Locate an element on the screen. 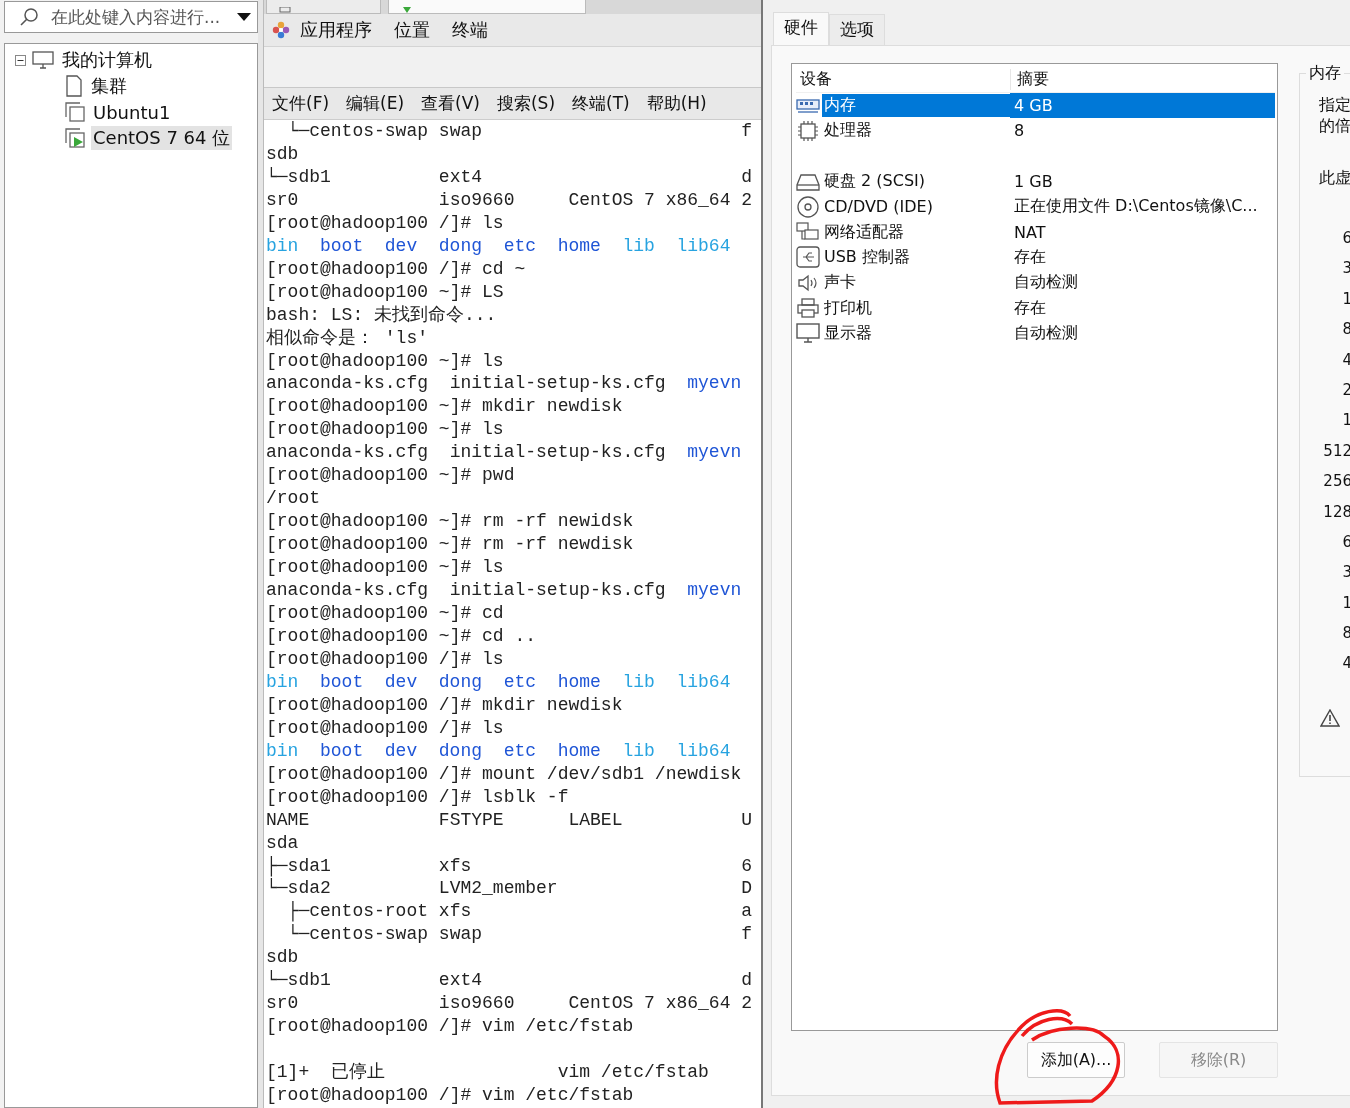  column-header: 摘要 is located at coordinates (1030, 79).